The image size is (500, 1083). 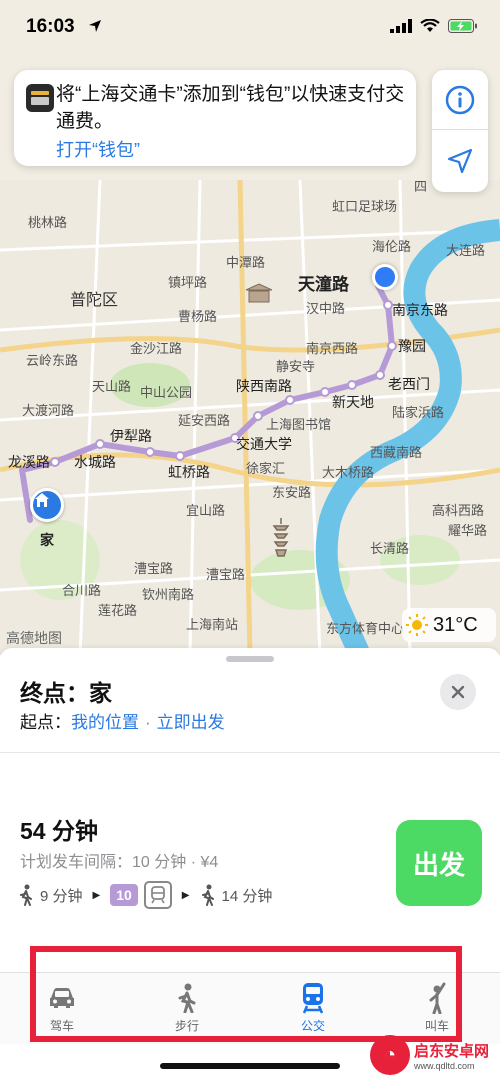 What do you see at coordinates (353, 403) in the screenshot?
I see `map-label-xintiandi: 新天地` at bounding box center [353, 403].